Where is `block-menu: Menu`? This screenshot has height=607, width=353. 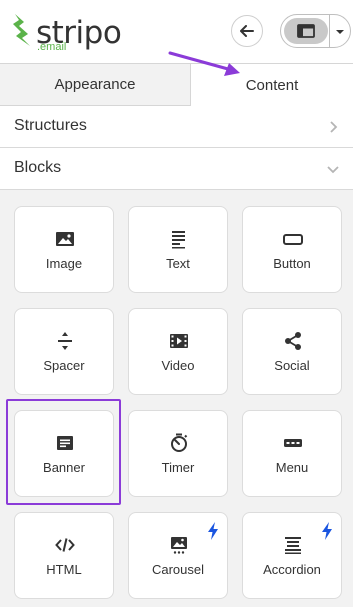
block-menu: Menu is located at coordinates (292, 453).